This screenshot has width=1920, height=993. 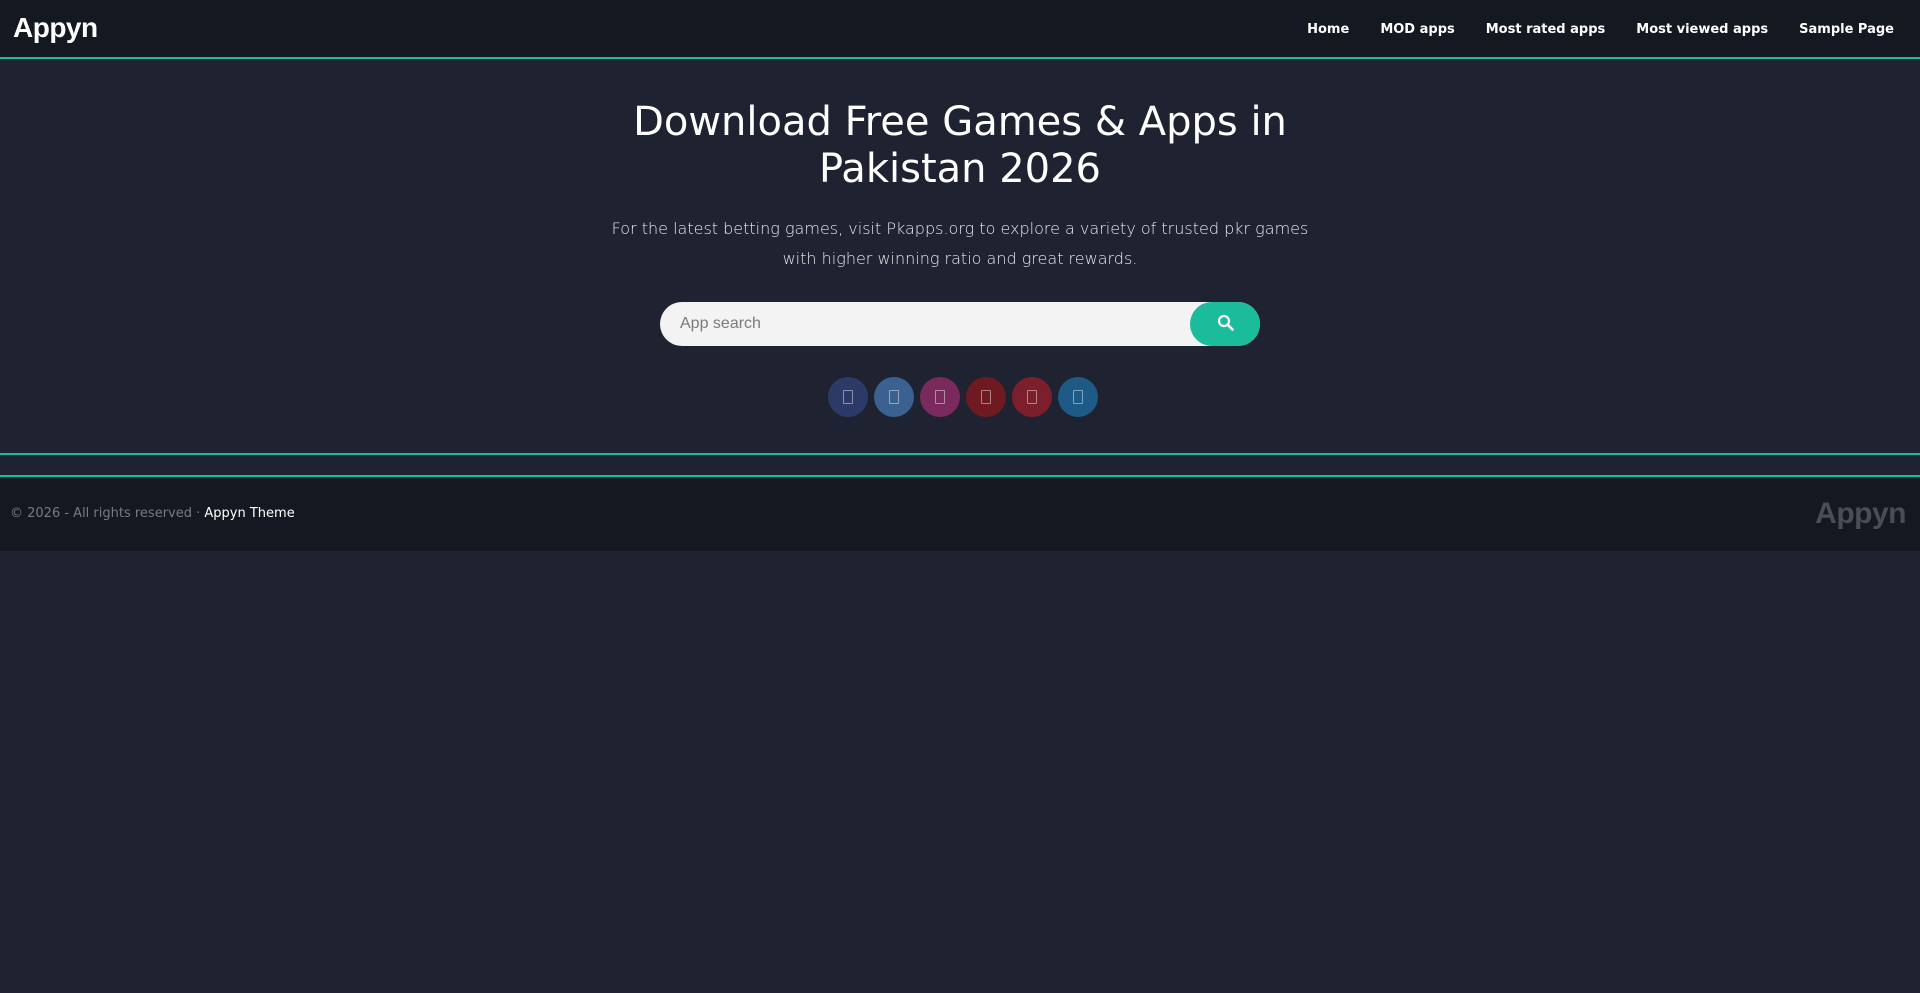 I want to click on social-youtube-link, so click(x=986, y=397).